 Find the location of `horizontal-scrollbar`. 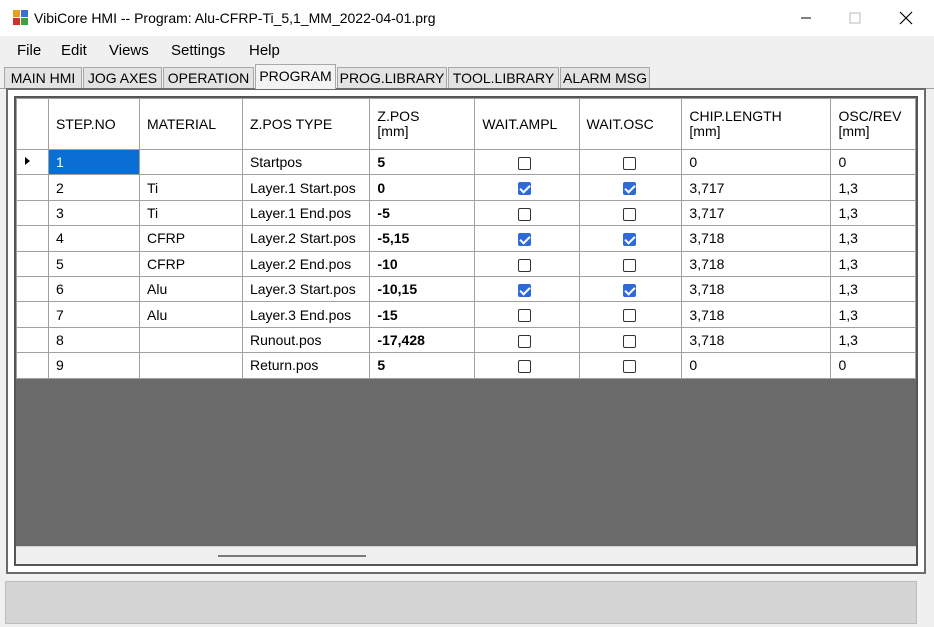

horizontal-scrollbar is located at coordinates (466, 555).